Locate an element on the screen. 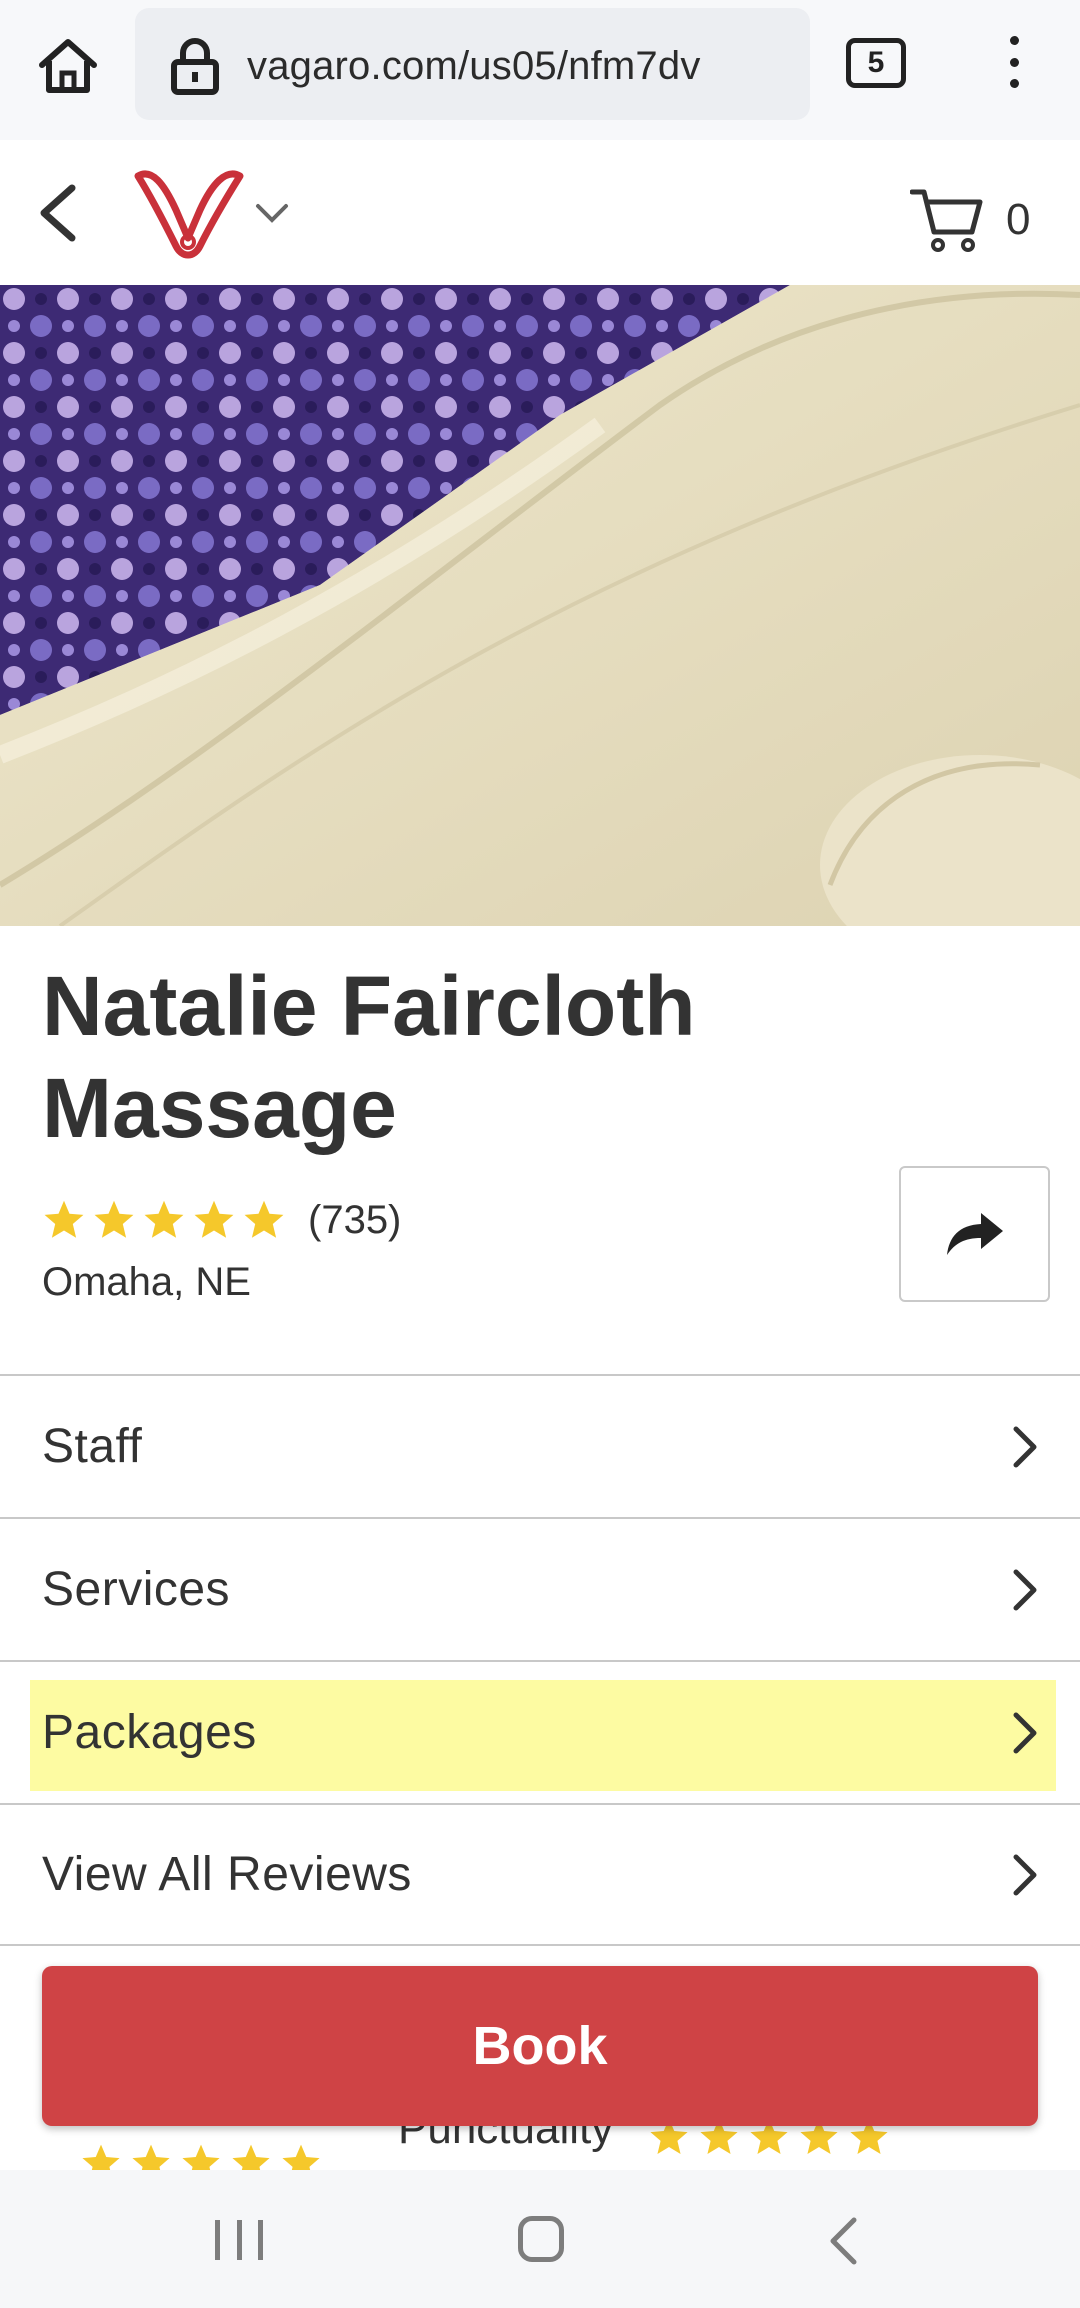  home-icon is located at coordinates (68, 66).